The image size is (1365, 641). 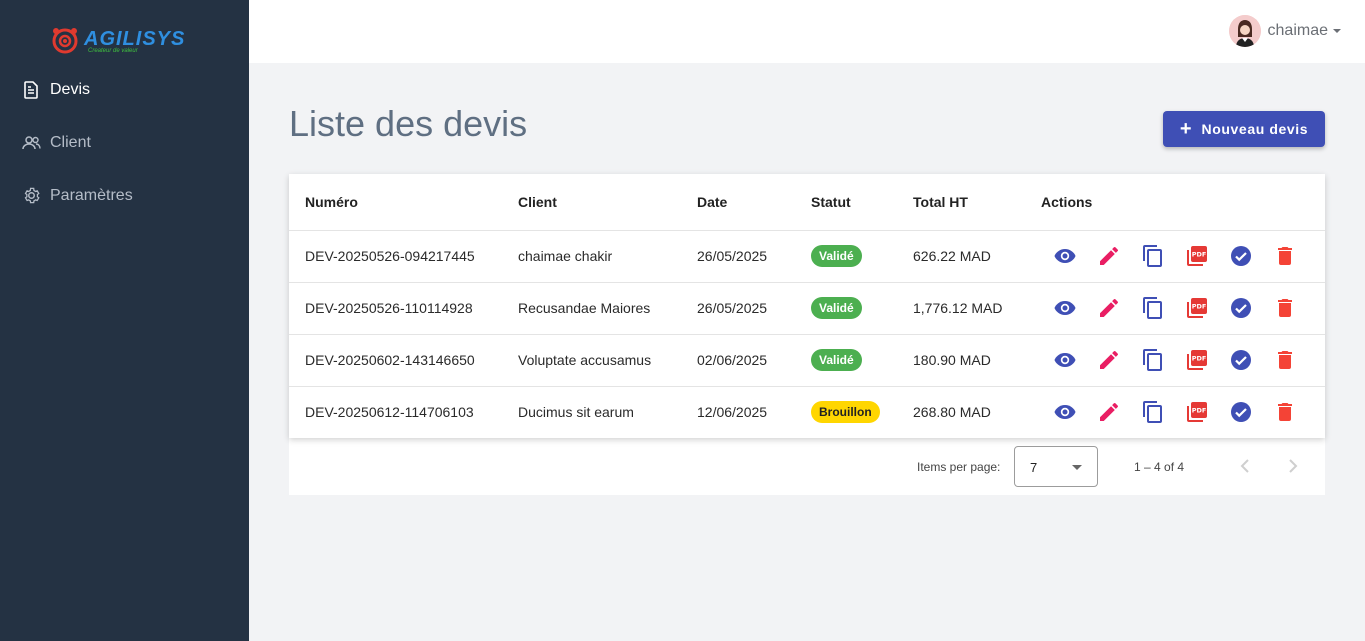 I want to click on column-header-actions: Actions, so click(x=1067, y=202).